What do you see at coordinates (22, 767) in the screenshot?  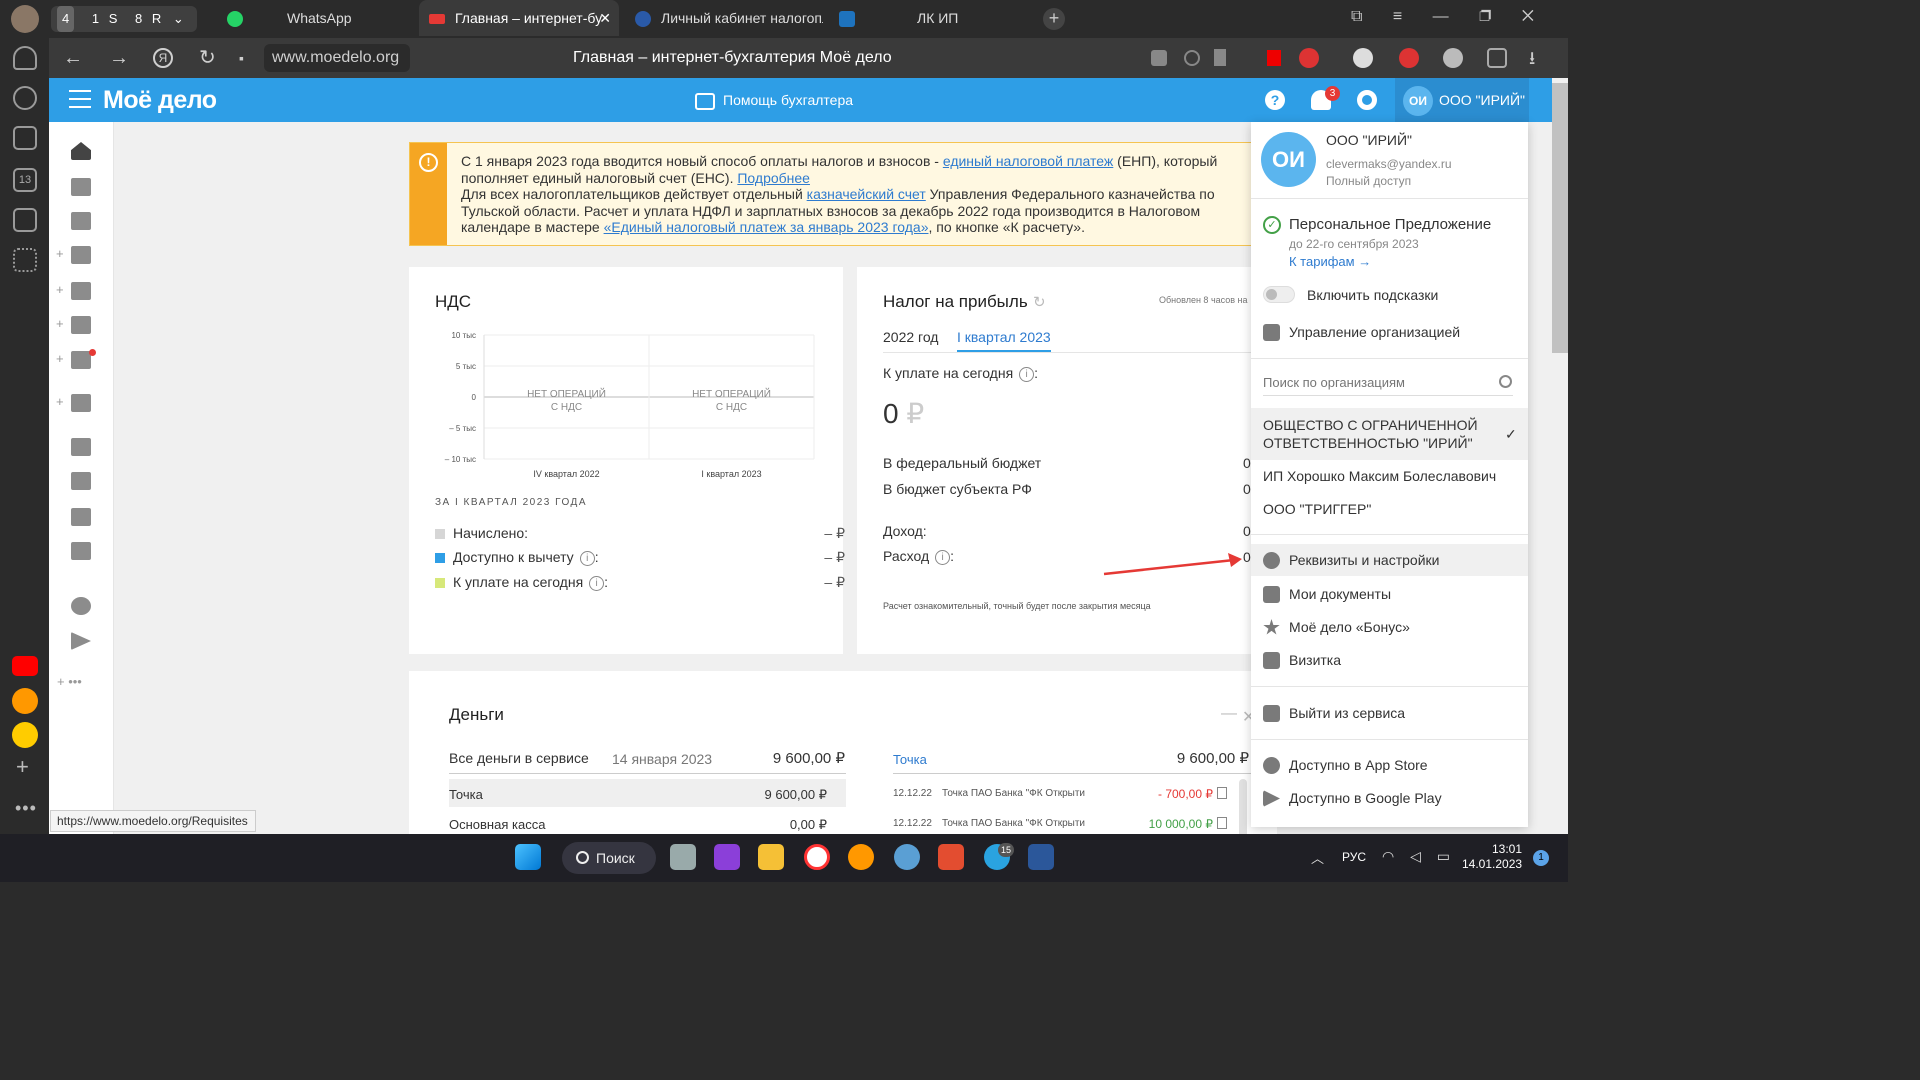 I see `add-panel-icon: +` at bounding box center [22, 767].